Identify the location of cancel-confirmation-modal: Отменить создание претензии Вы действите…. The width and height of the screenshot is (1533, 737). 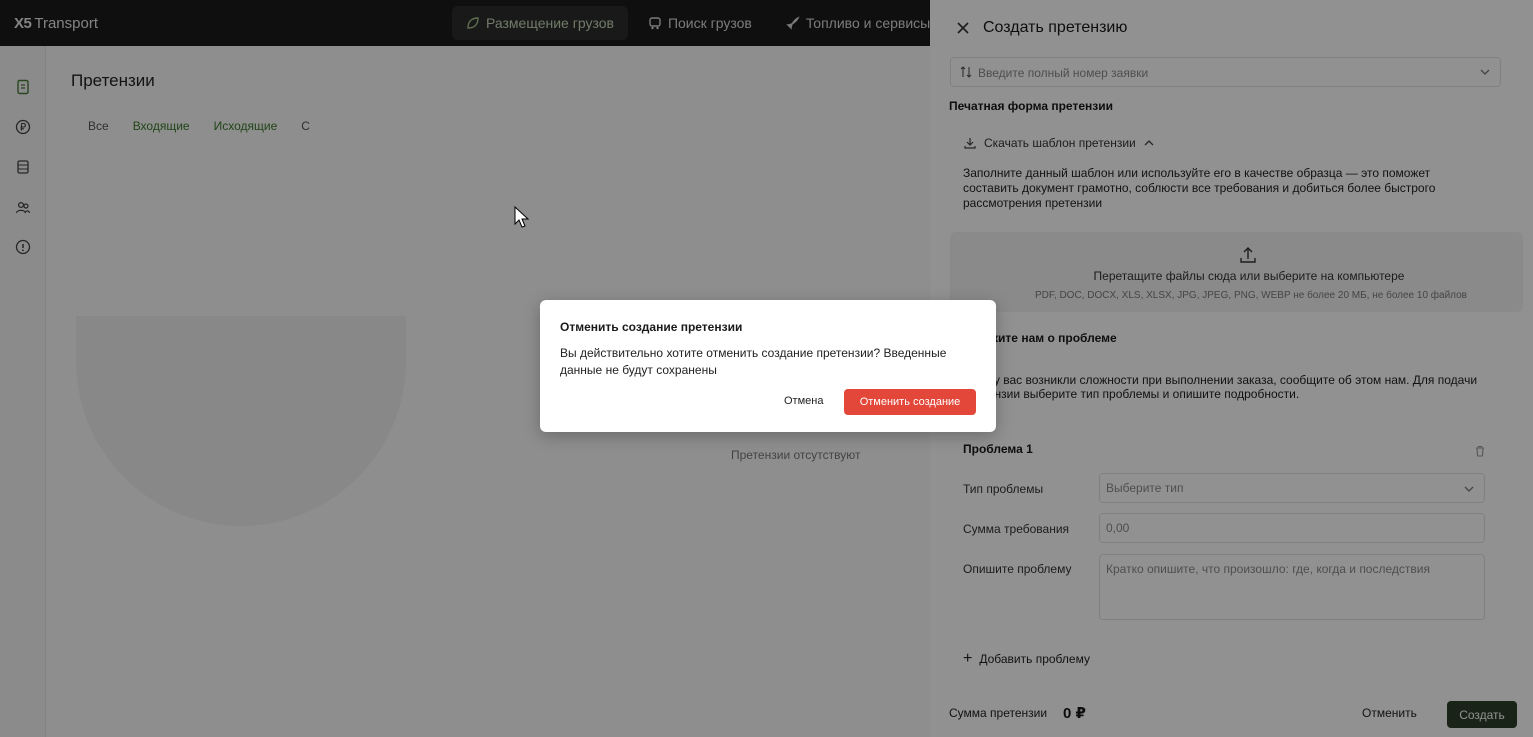
(768, 366).